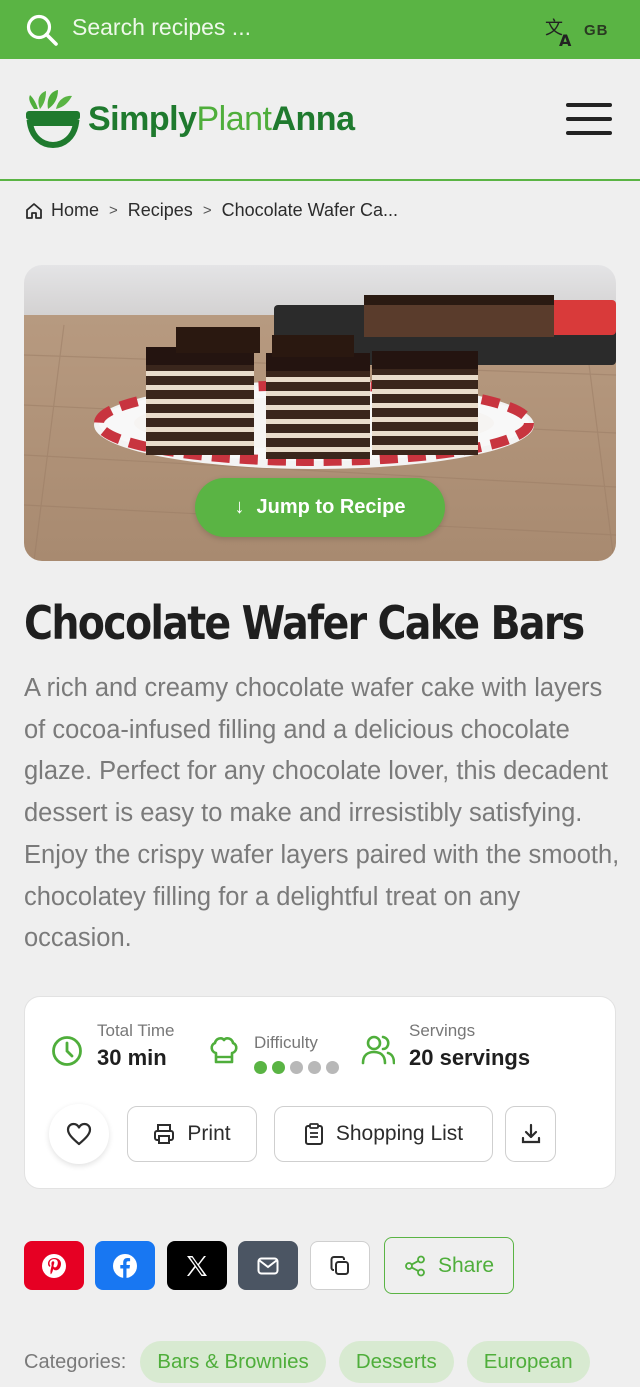 This screenshot has height=1387, width=640. I want to click on facebook-share-button, so click(125, 1265).